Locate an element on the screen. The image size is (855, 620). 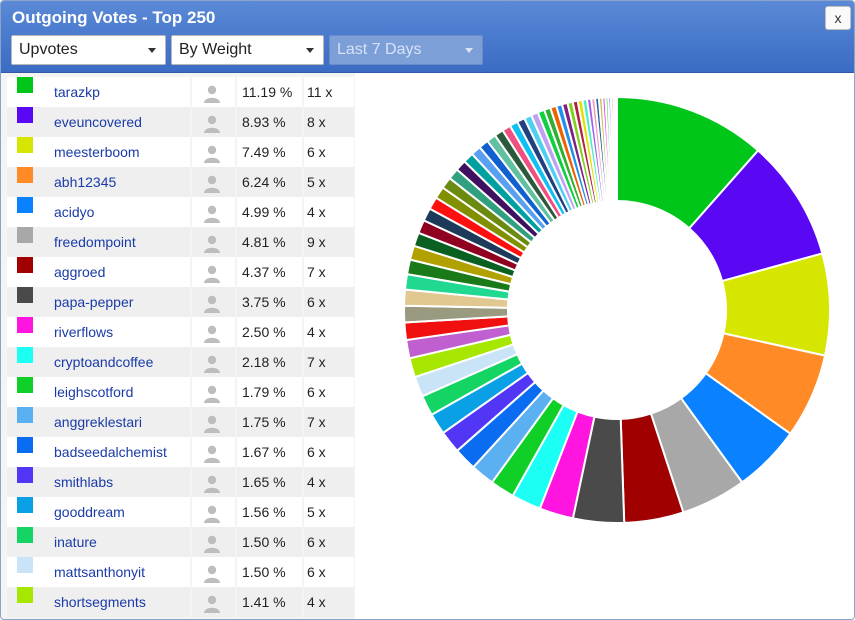
account-link: tarazkp is located at coordinates (77, 92).